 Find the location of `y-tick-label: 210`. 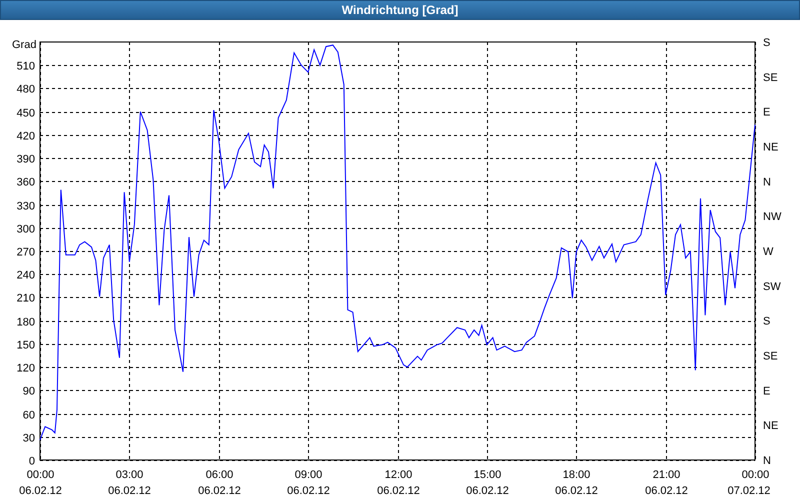

y-tick-label: 210 is located at coordinates (25, 298).